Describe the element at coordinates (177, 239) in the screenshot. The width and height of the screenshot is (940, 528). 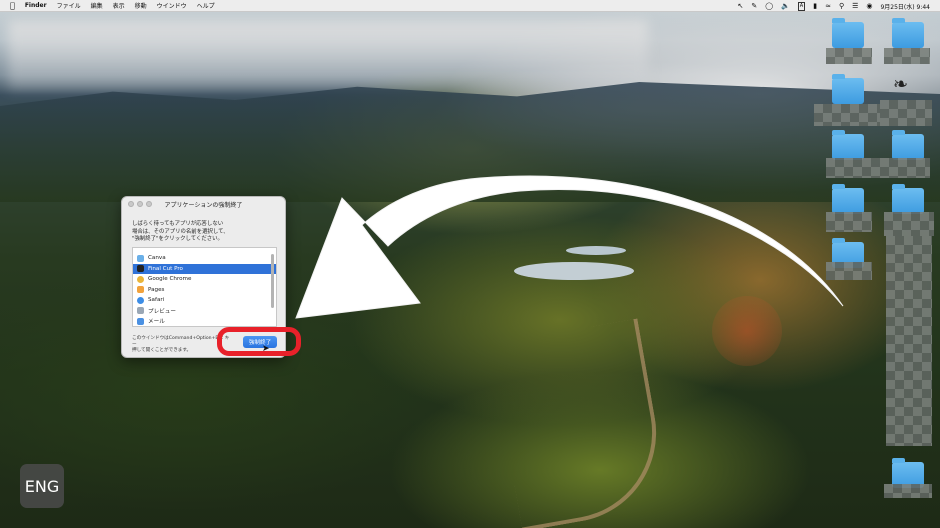
I see `dialog-message-line: "強制終了"をクリックしてください。` at that location.